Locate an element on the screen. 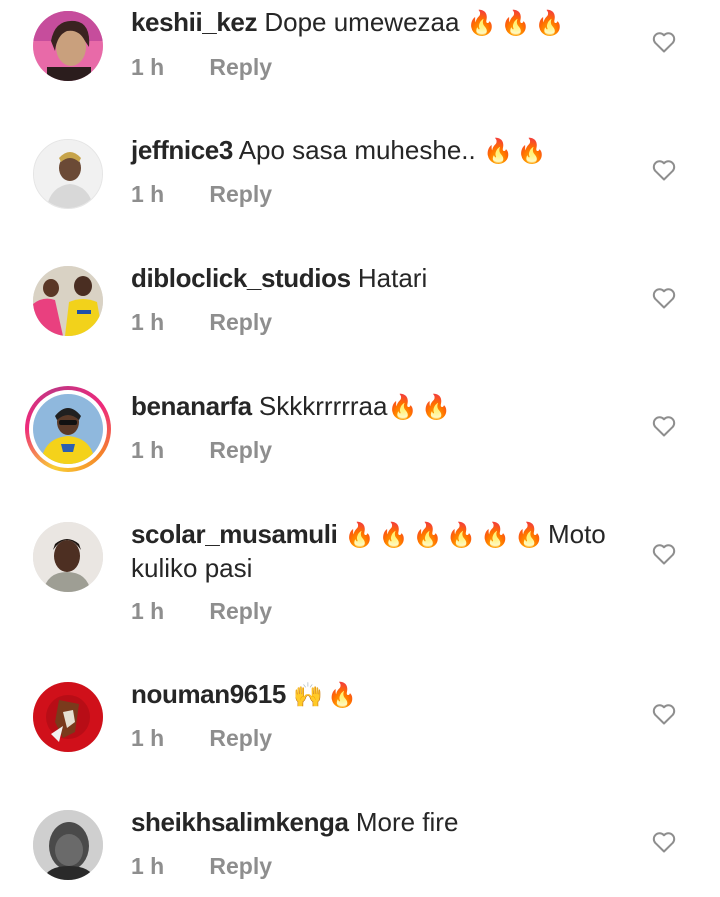  comment-body: Apo sasa muheshe.. is located at coordinates (357, 150).